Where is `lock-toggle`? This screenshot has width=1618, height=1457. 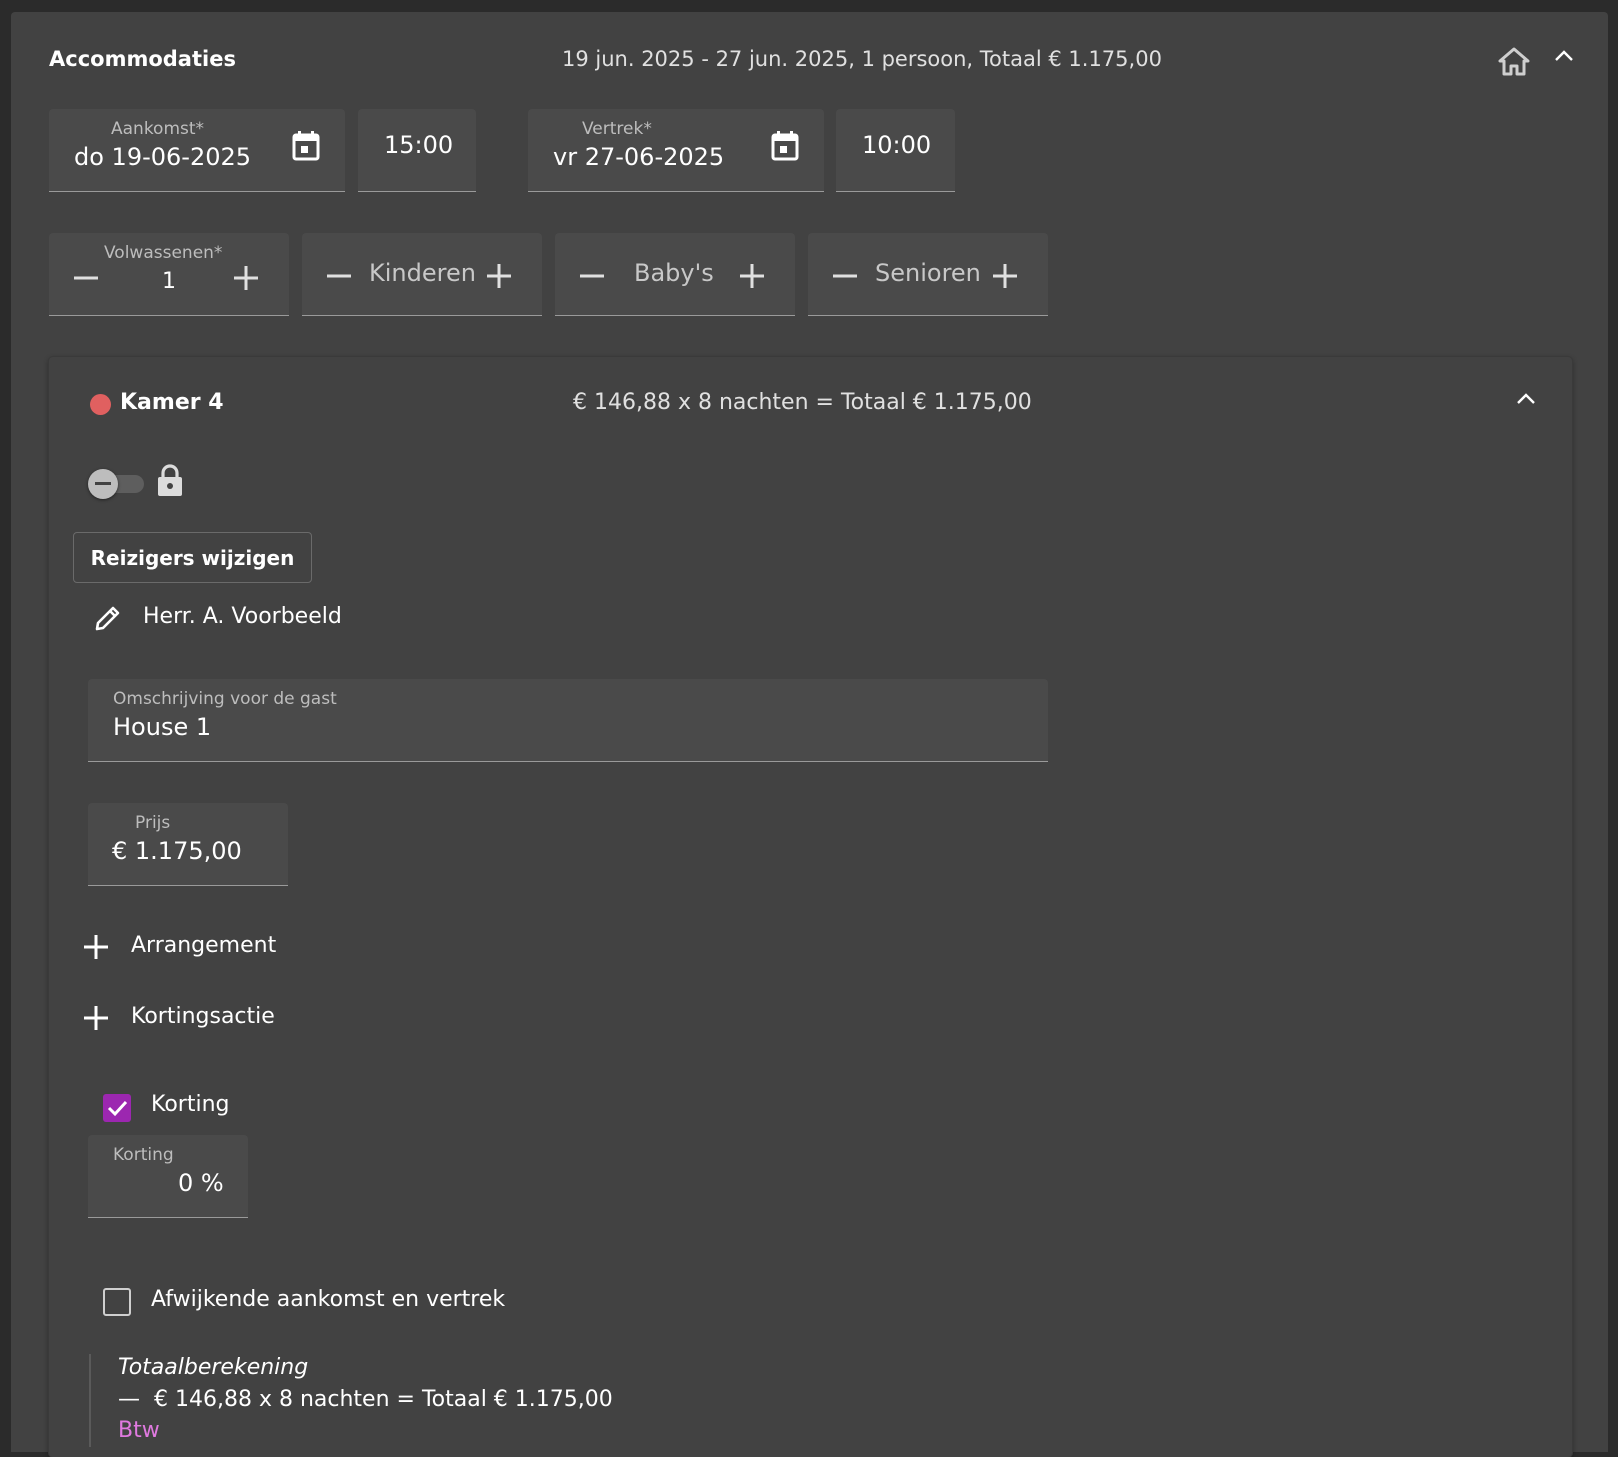
lock-toggle is located at coordinates (117, 484).